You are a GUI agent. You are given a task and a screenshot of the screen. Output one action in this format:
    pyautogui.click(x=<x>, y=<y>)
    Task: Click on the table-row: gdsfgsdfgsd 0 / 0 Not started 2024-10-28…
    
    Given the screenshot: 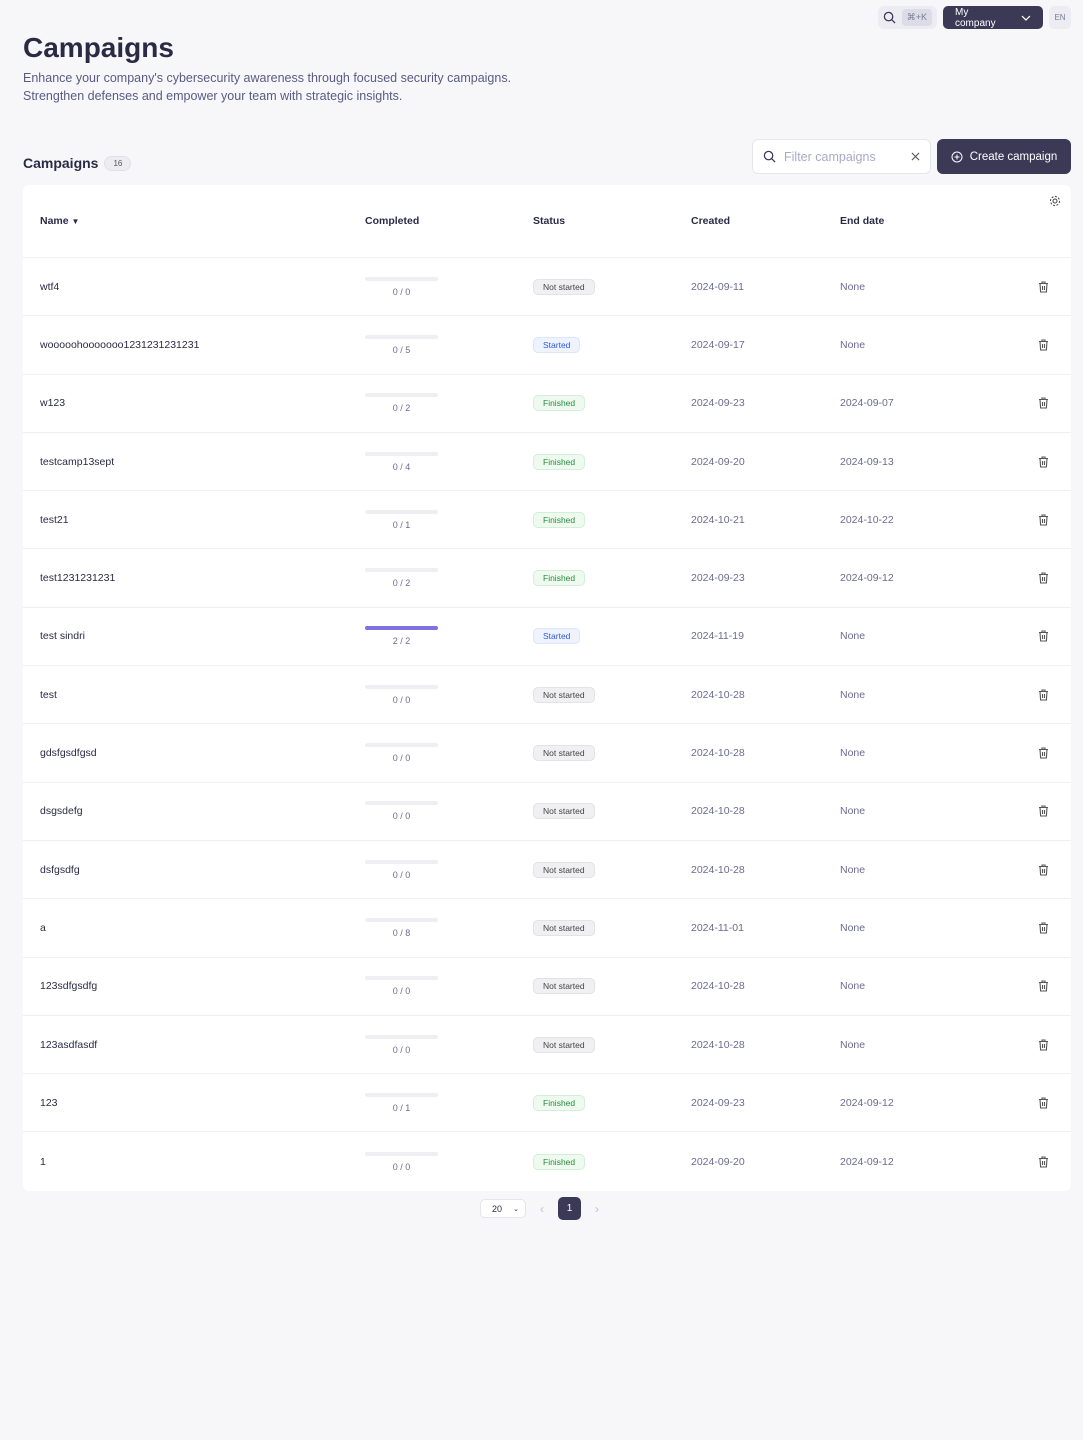 What is the action you would take?
    pyautogui.click(x=547, y=753)
    